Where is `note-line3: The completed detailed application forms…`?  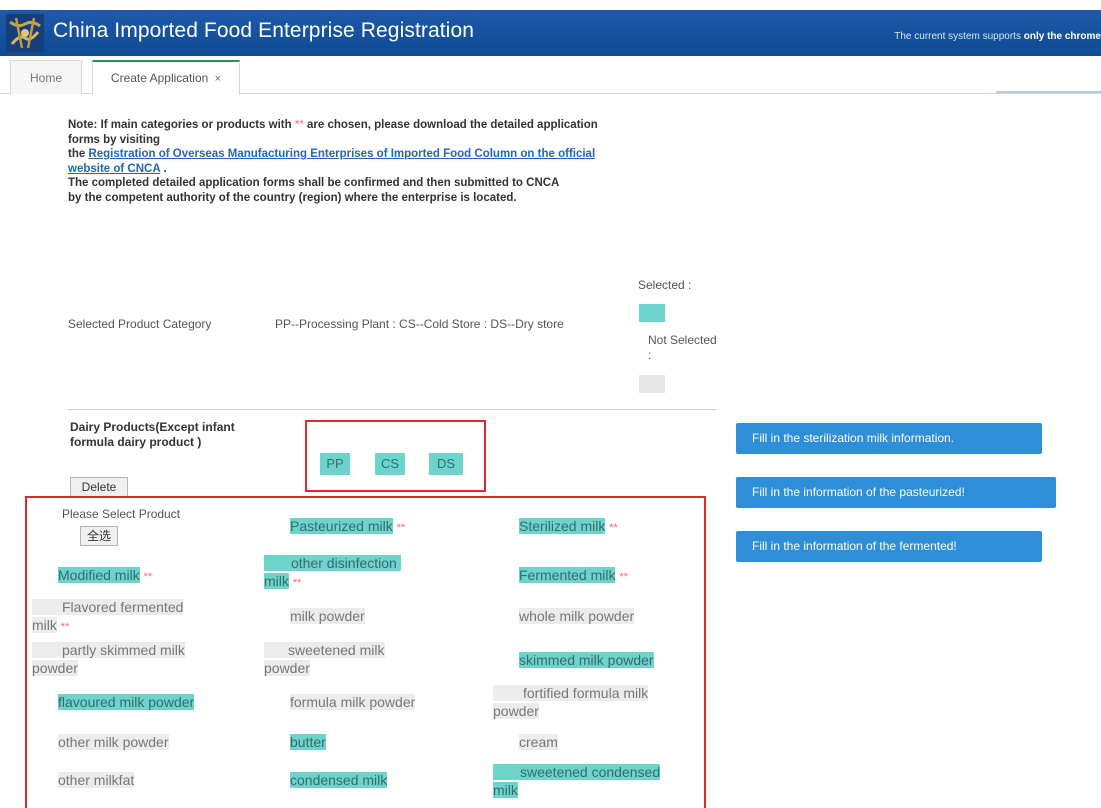
note-line3: The completed detailed application forms… is located at coordinates (314, 183).